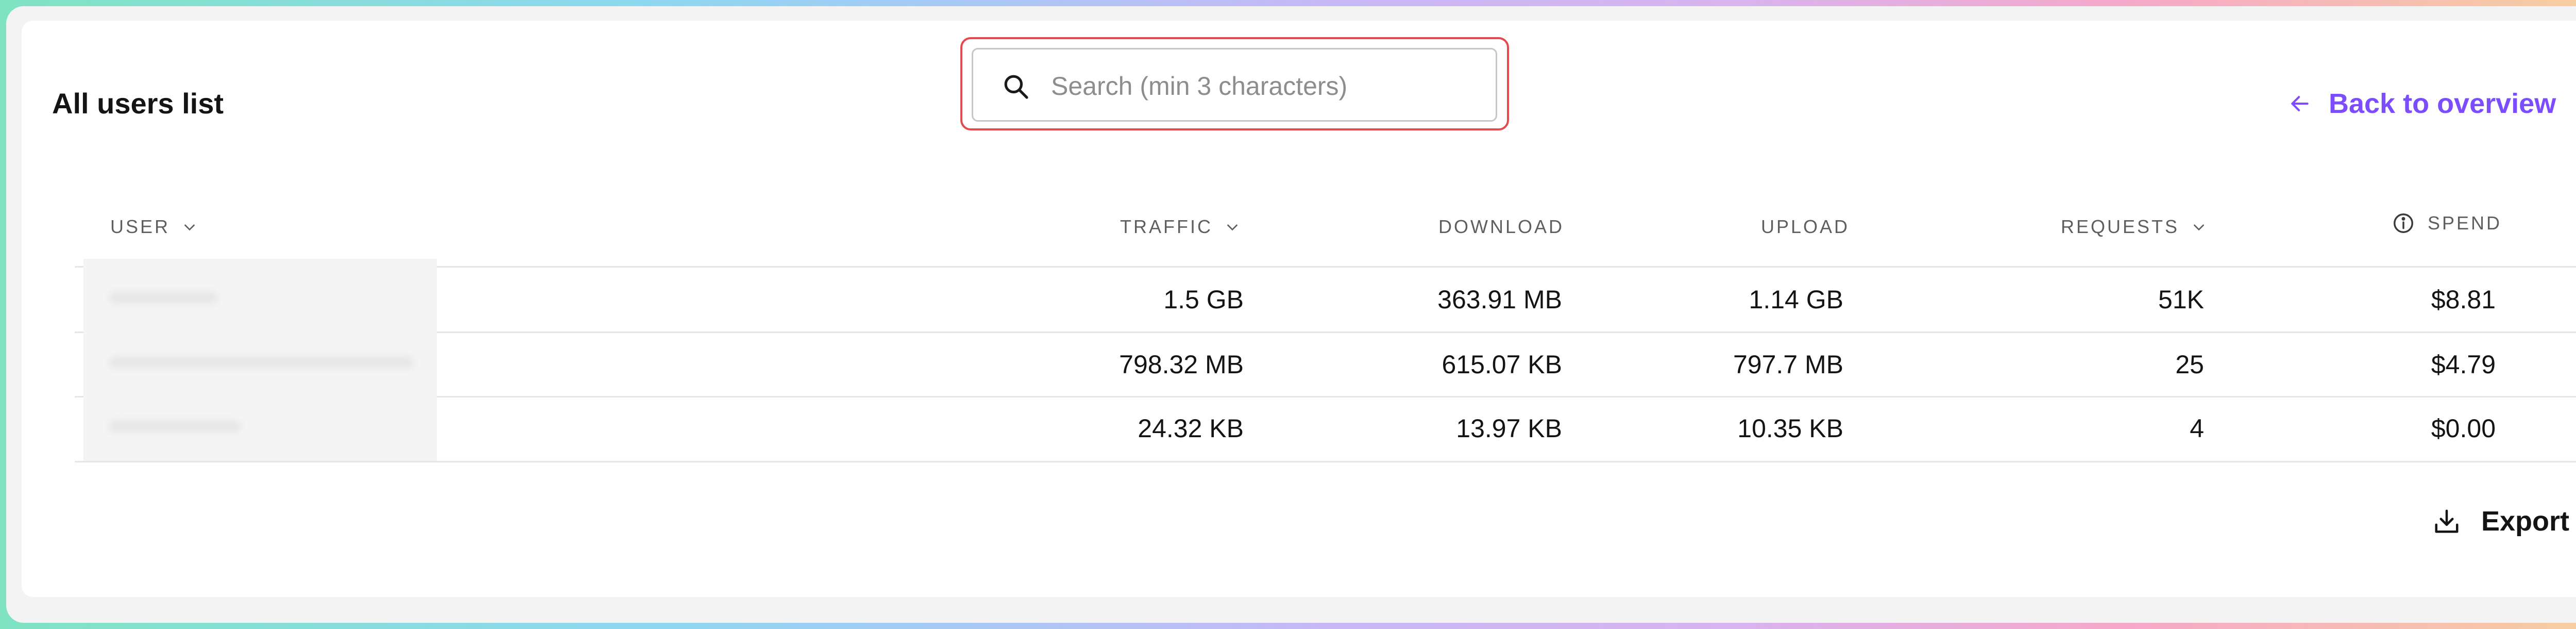 This screenshot has width=2576, height=629. I want to click on column-header-label: REQUESTS, so click(2120, 227).